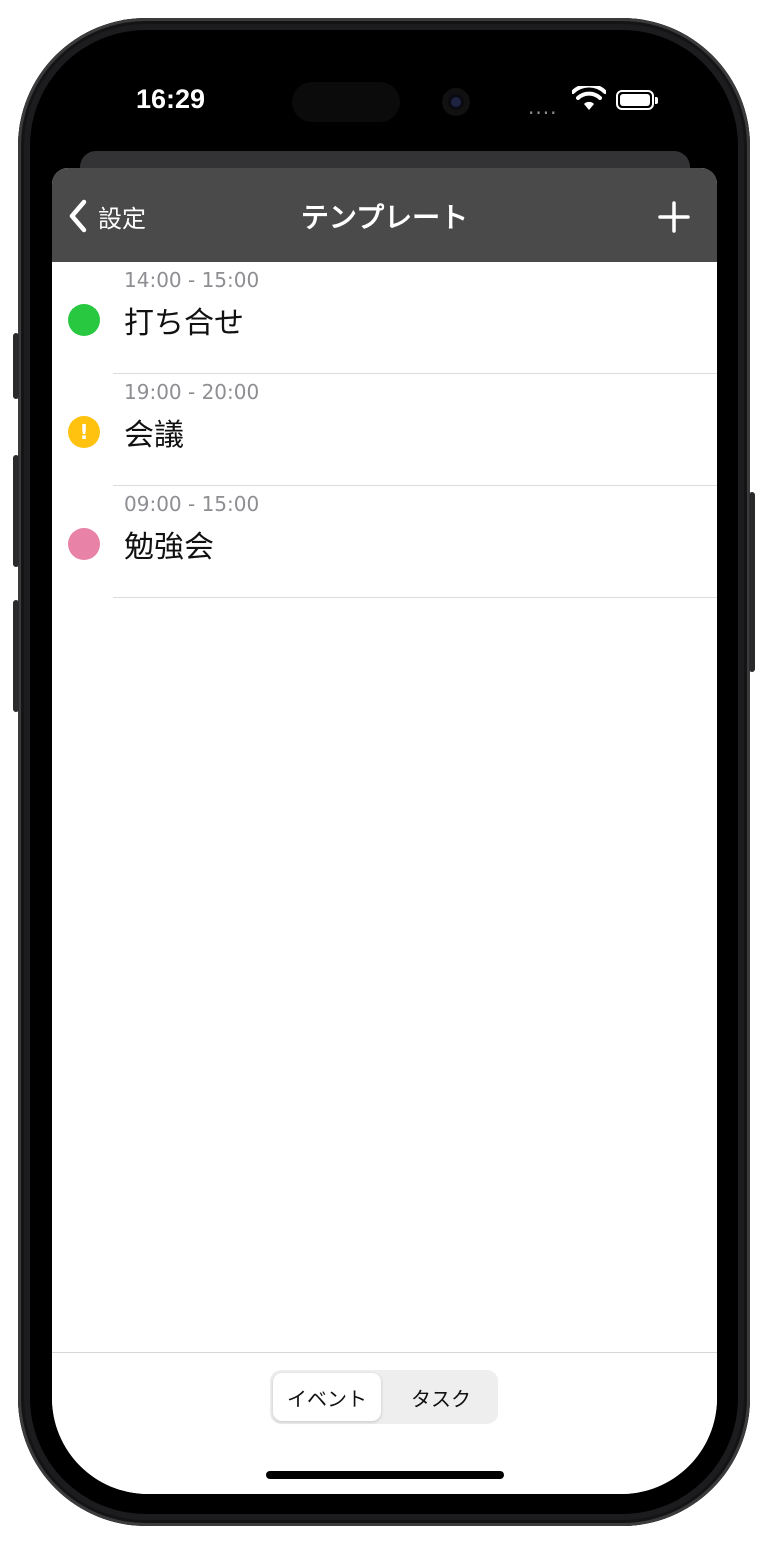 The height and width of the screenshot is (1545, 768). Describe the element at coordinates (169, 547) in the screenshot. I see `item-title: 勉強会` at that location.